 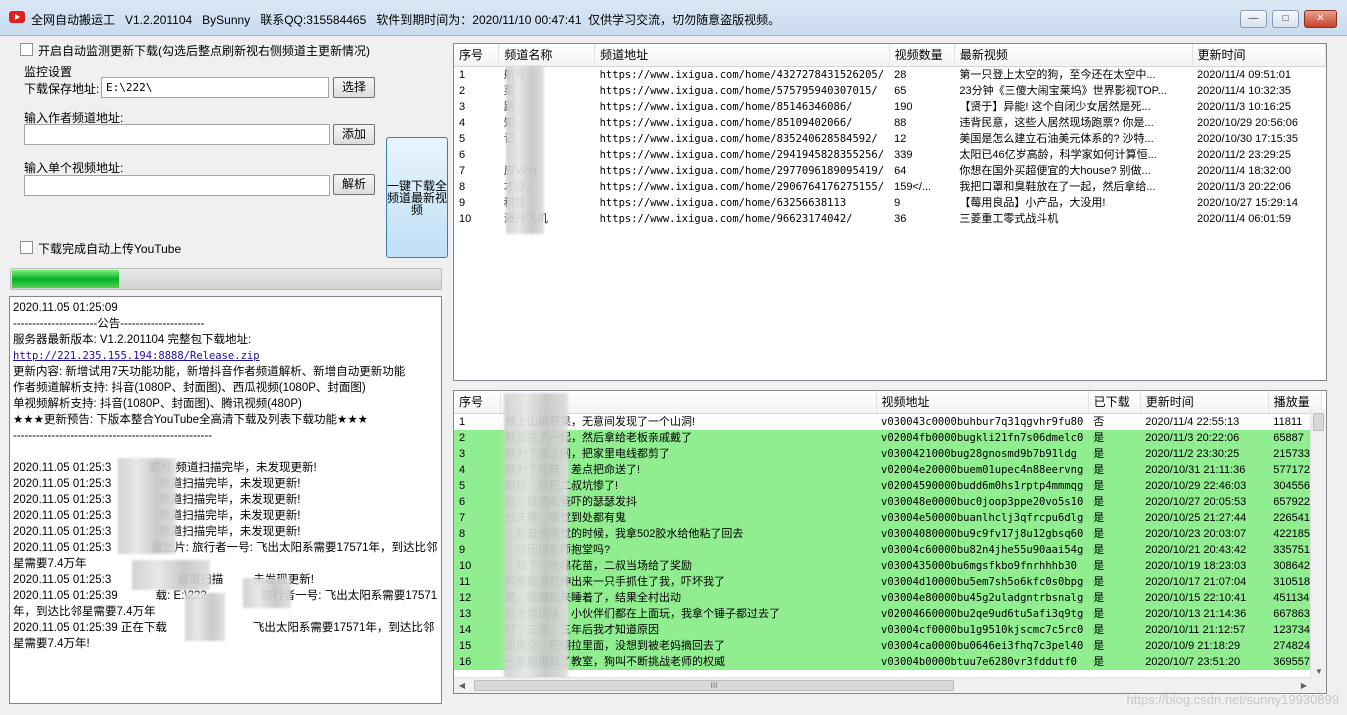 I want to click on table-cell: 三菱重工零式战斗机, so click(x=1009, y=218).